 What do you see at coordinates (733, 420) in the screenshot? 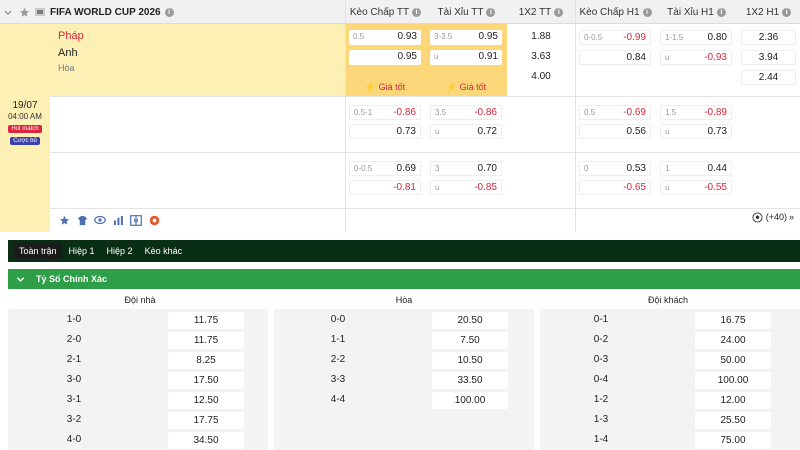
I see `score-odds-button: 25.50` at bounding box center [733, 420].